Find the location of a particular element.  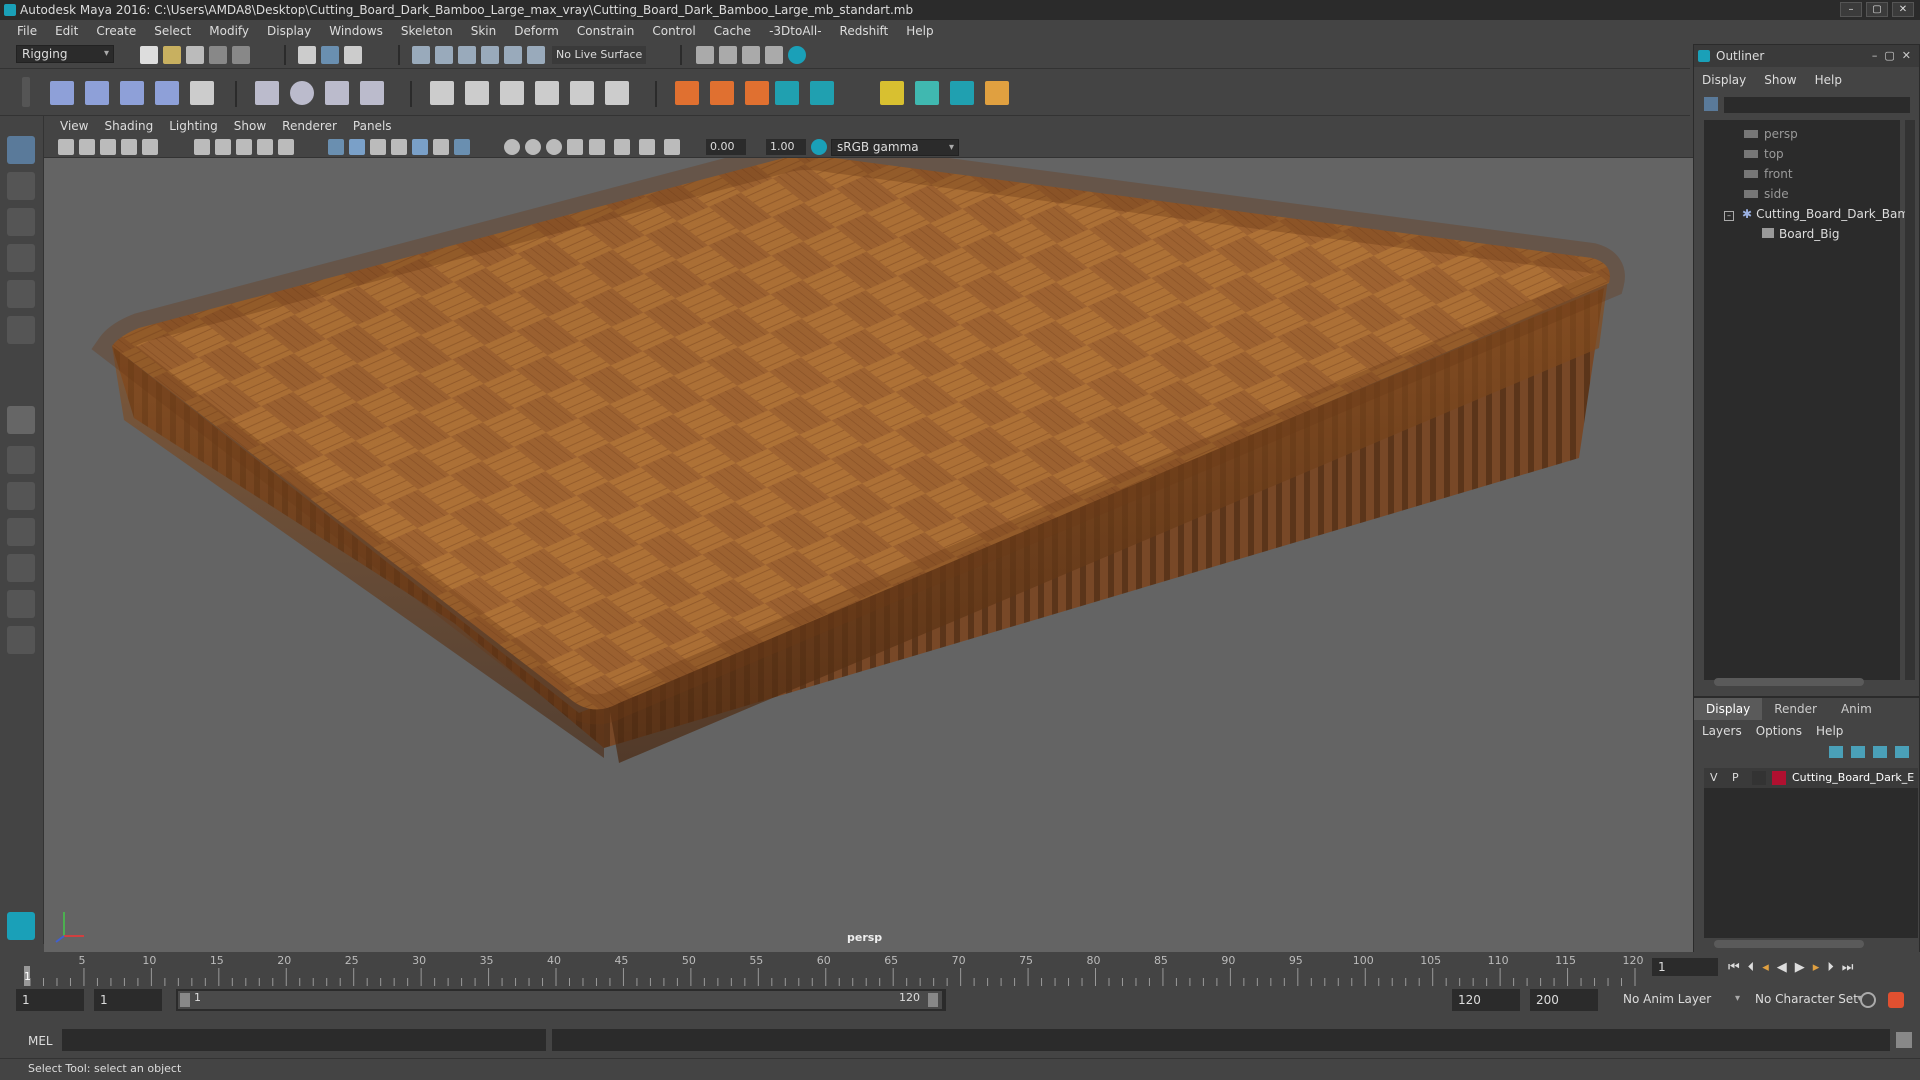

maya-home-icon is located at coordinates (21, 926).